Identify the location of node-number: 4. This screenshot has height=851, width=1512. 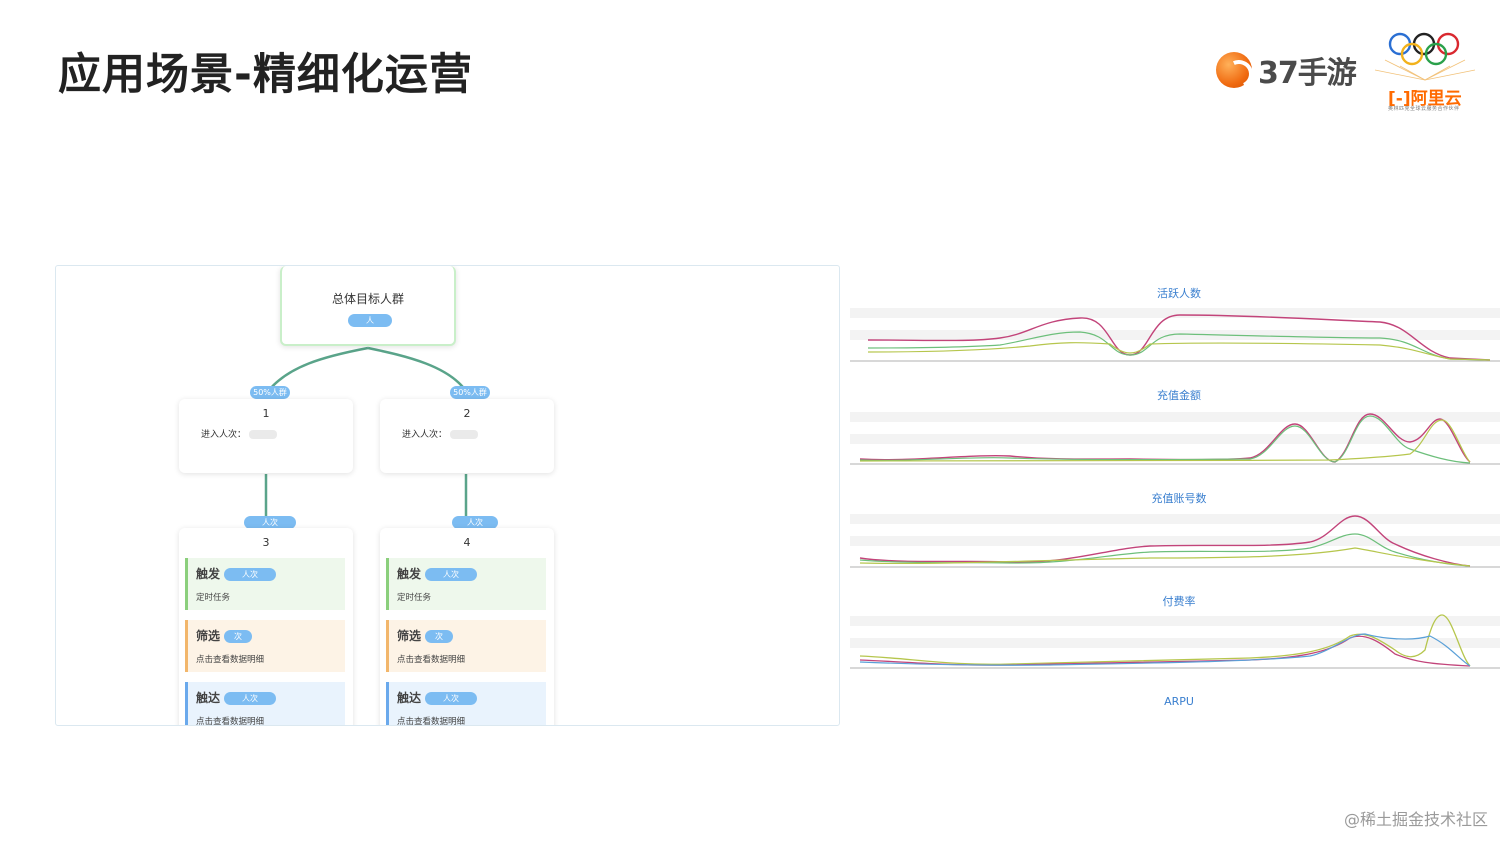
(467, 542).